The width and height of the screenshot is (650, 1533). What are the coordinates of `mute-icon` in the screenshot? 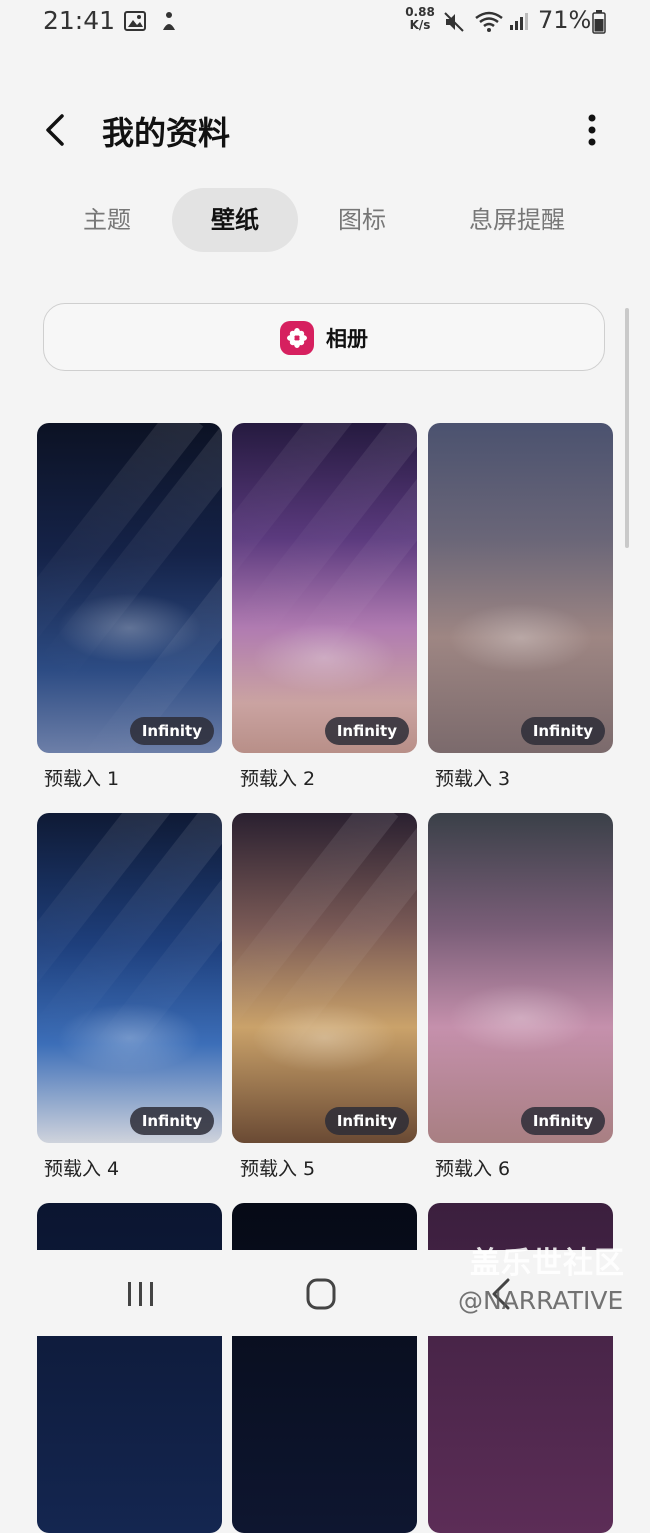 It's located at (454, 22).